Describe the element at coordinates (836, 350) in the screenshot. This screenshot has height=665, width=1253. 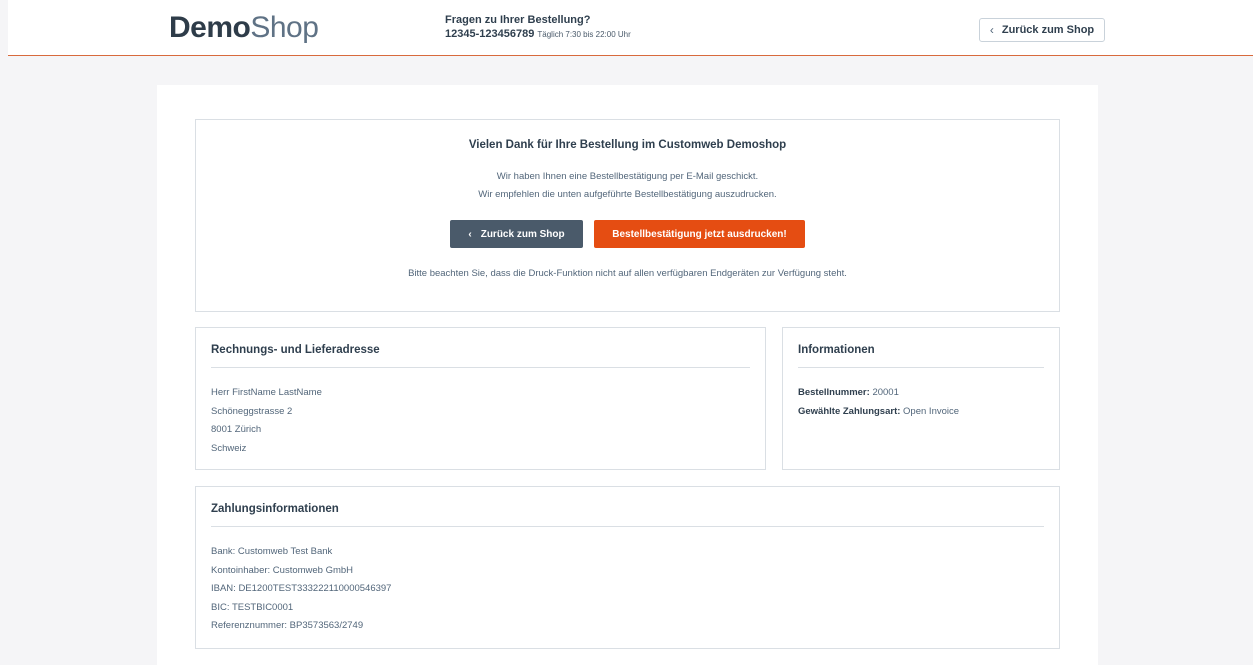
I see `info-title: Informationen` at that location.